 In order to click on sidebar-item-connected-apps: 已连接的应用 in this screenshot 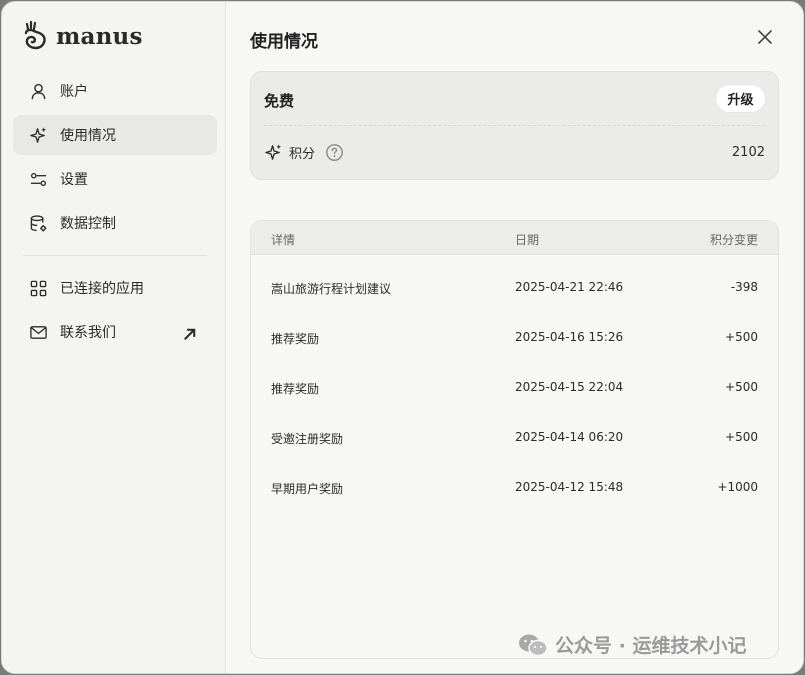, I will do `click(115, 288)`.